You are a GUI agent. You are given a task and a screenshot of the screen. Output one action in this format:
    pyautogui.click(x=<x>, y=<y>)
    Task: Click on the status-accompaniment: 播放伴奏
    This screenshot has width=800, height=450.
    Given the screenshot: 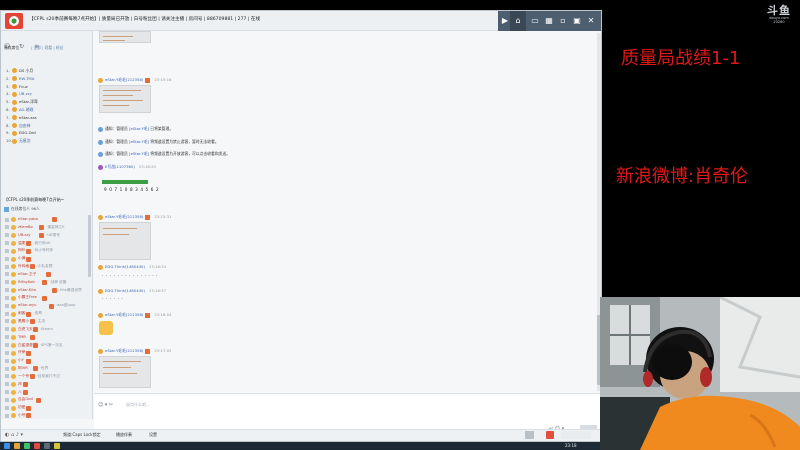 What is the action you would take?
    pyautogui.click(x=124, y=435)
    